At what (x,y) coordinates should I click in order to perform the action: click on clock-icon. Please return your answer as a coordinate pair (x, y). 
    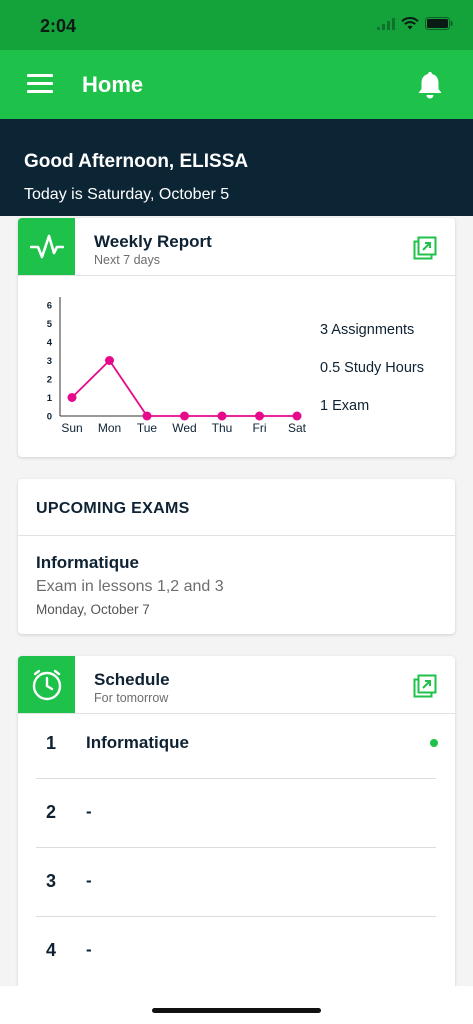
    Looking at the image, I should click on (46, 684).